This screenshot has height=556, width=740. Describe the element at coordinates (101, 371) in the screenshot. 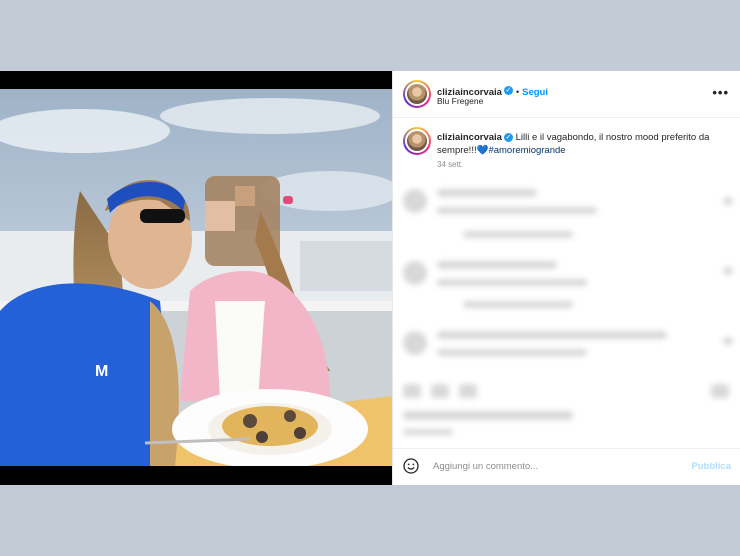

I see `shirt-print: M` at that location.